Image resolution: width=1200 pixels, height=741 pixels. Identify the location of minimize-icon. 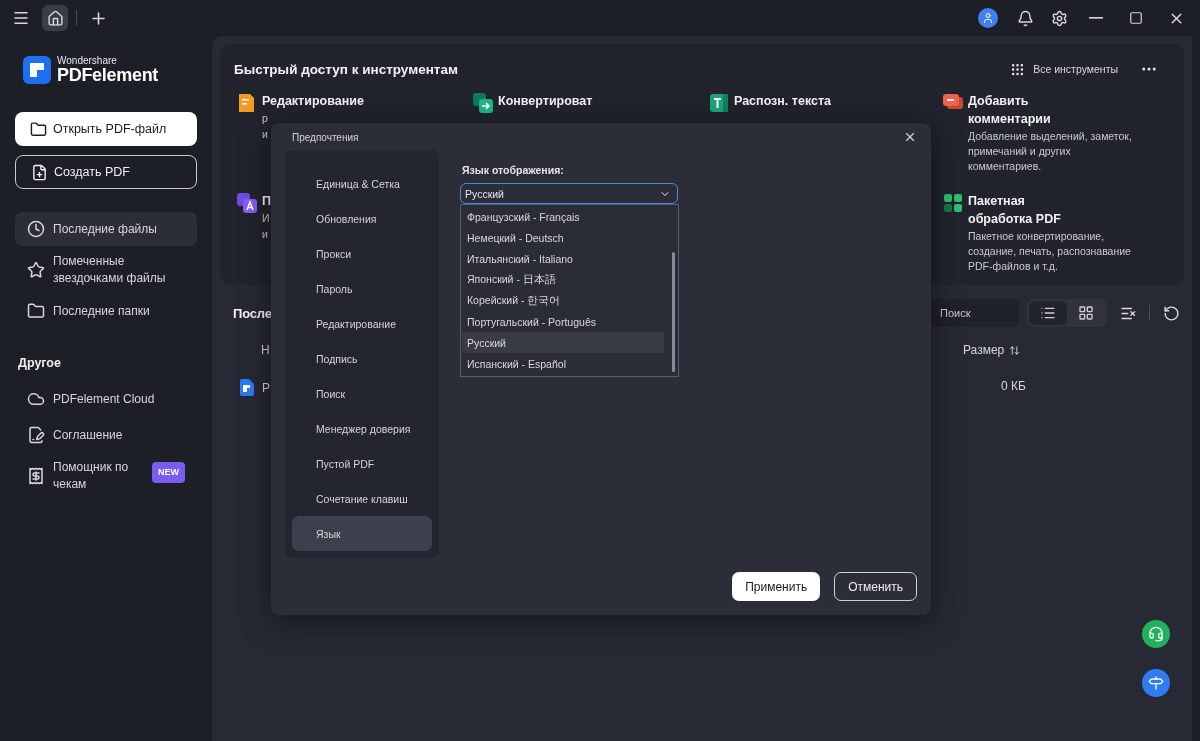
(1096, 18).